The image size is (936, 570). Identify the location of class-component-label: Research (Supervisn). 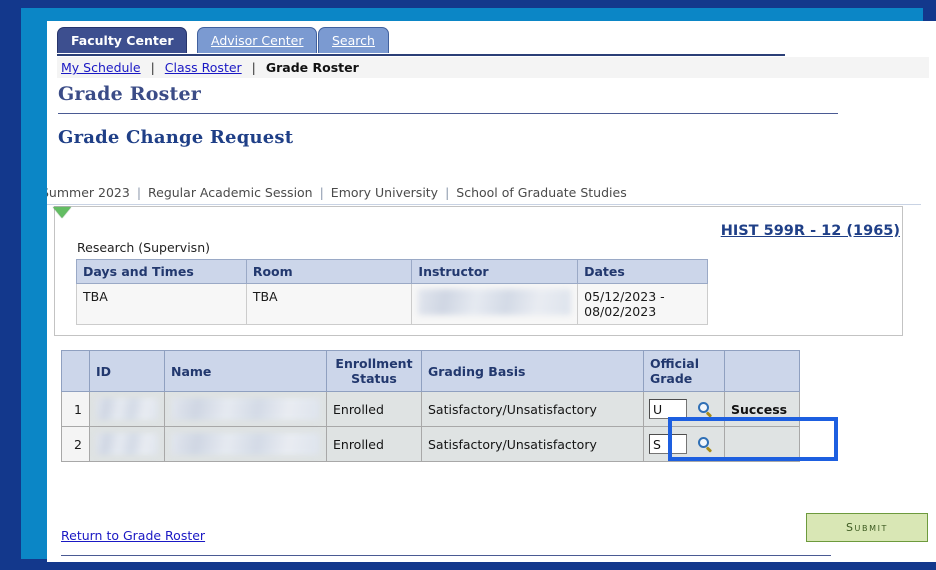
(143, 247).